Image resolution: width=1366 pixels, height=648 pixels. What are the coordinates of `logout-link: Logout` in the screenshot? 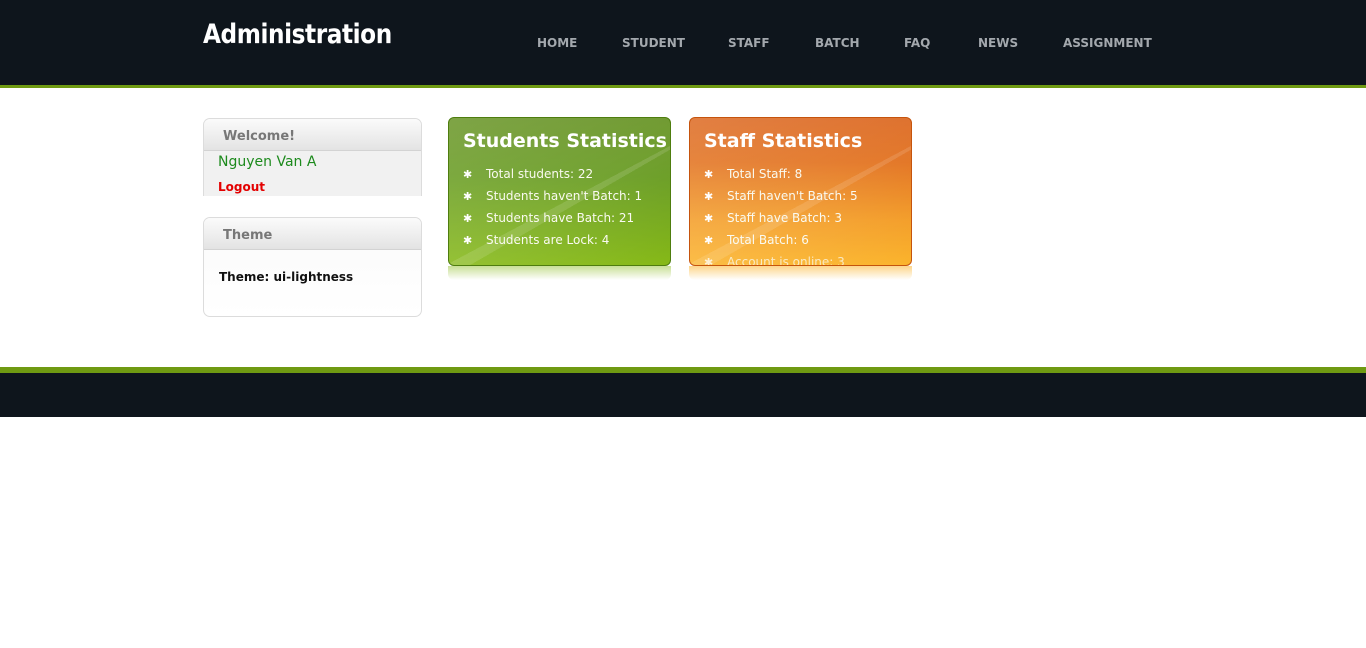 It's located at (241, 187).